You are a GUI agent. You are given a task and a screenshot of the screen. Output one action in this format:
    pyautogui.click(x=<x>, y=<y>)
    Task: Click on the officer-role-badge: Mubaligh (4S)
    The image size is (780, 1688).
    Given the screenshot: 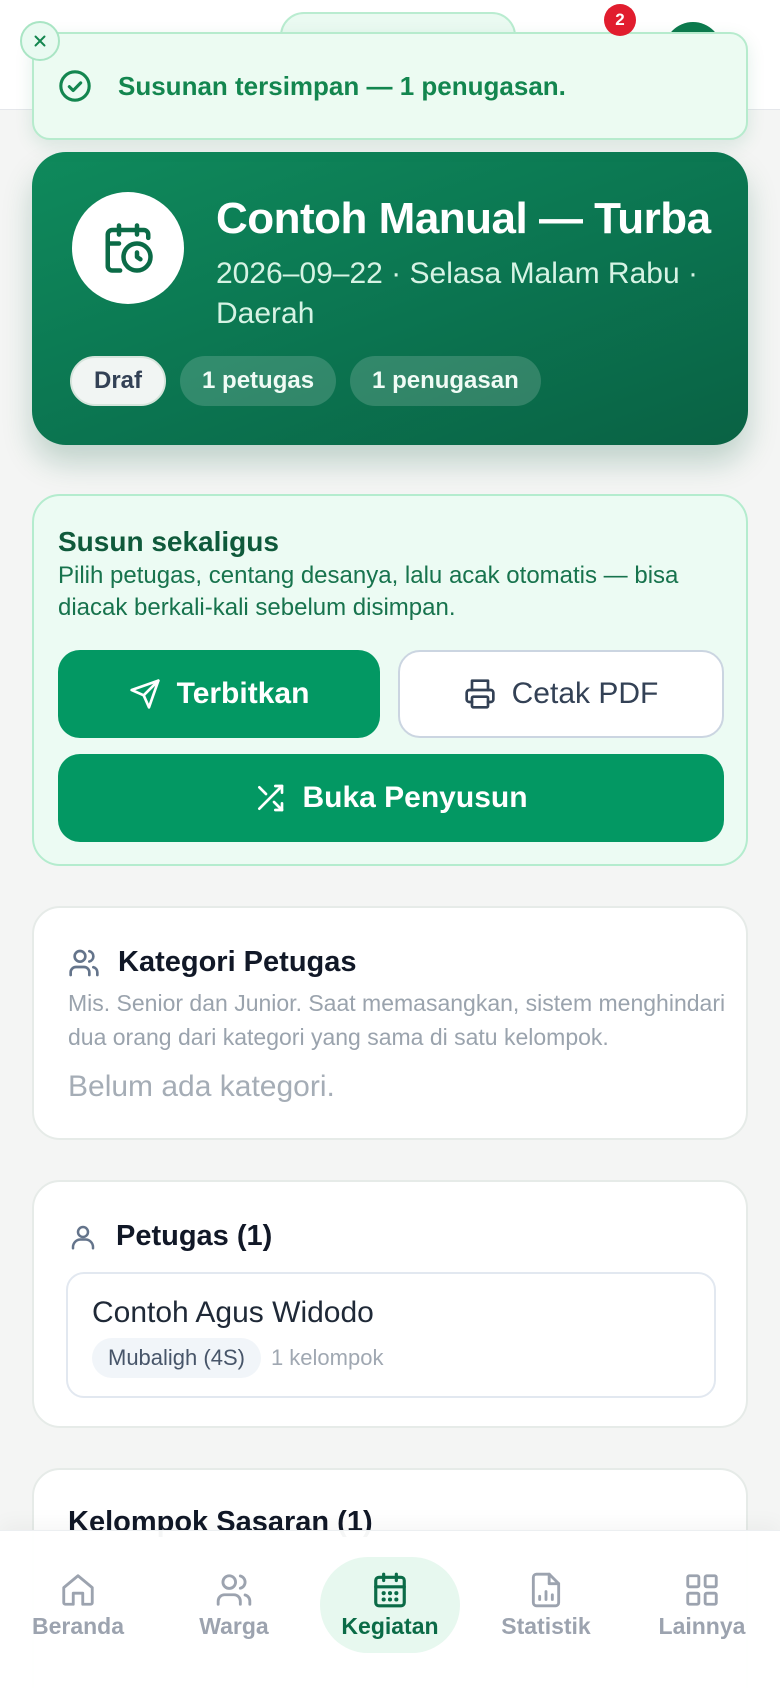 What is the action you would take?
    pyautogui.click(x=176, y=1358)
    